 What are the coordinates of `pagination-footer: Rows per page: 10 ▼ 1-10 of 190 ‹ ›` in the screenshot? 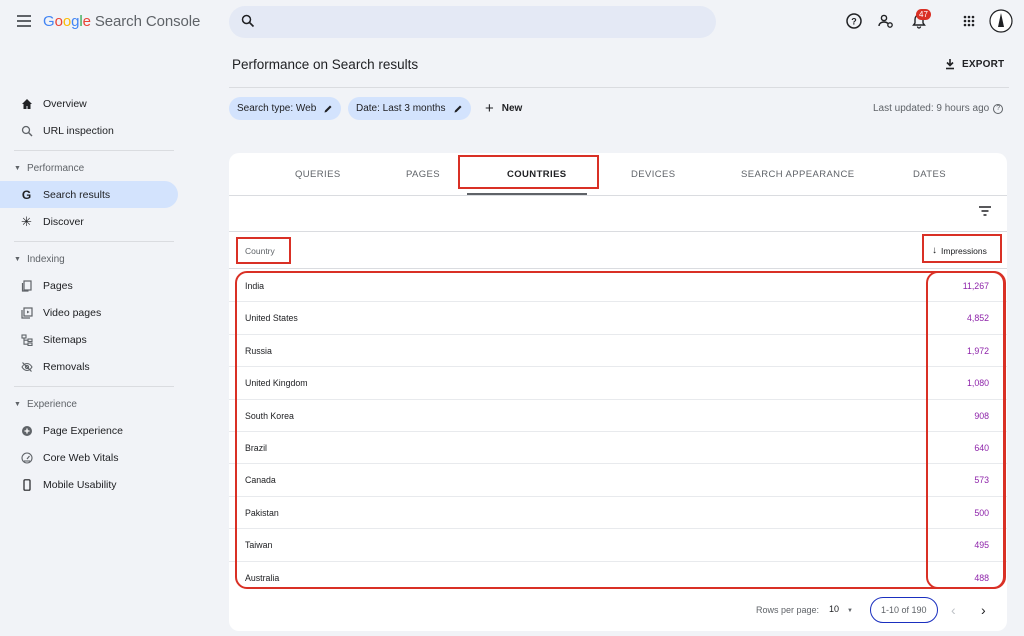 It's located at (618, 612).